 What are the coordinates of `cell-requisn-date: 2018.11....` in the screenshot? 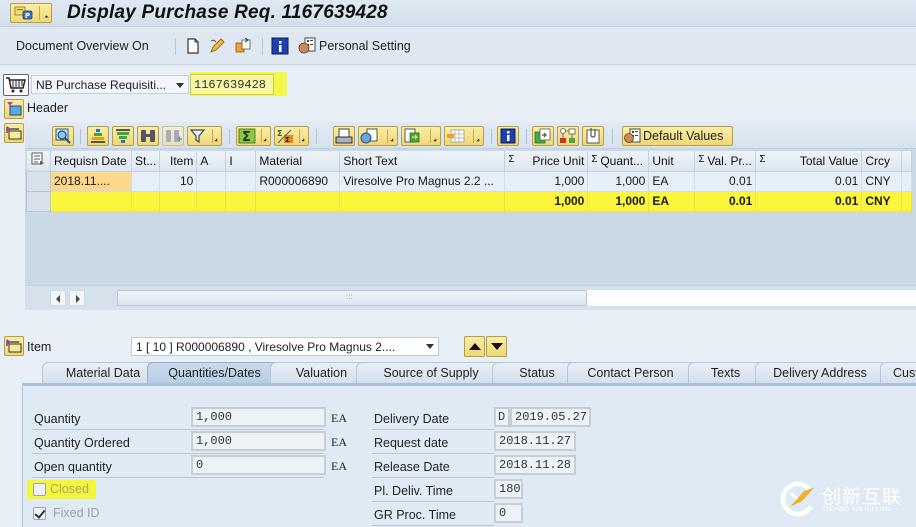 It's located at (91, 181).